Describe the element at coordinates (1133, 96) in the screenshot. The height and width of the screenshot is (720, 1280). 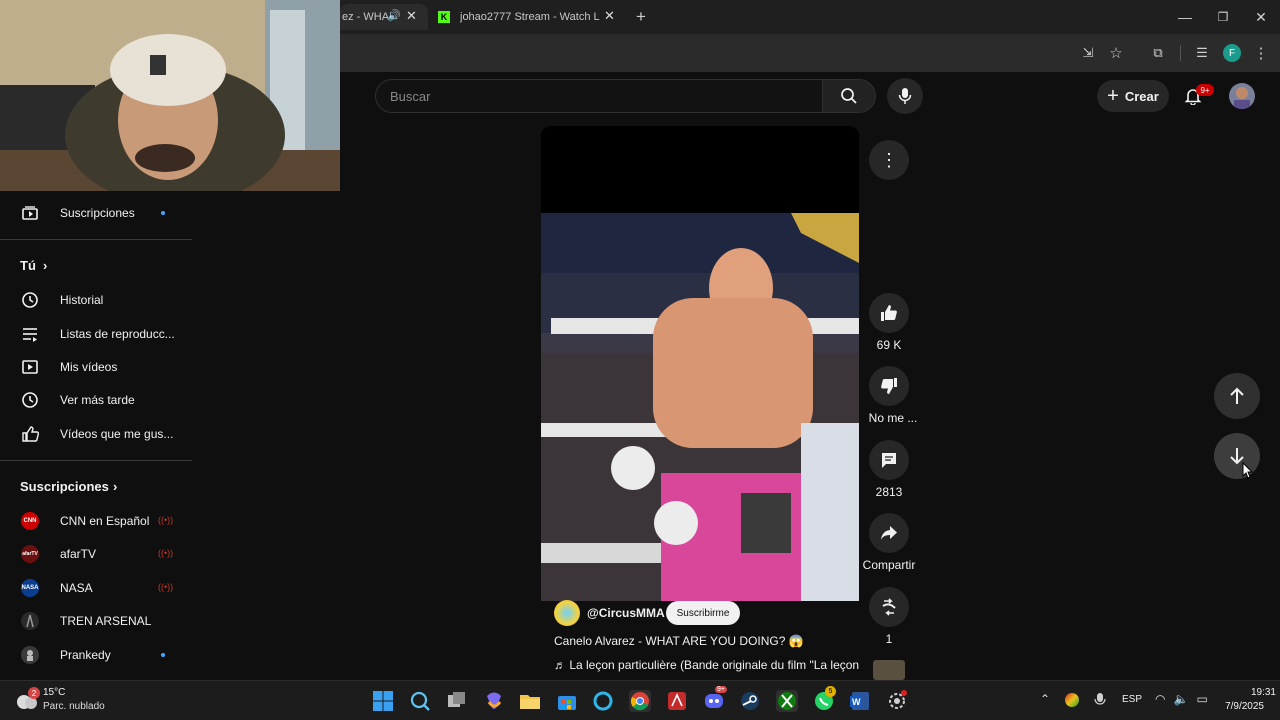
I see `create-button: + Crear` at that location.